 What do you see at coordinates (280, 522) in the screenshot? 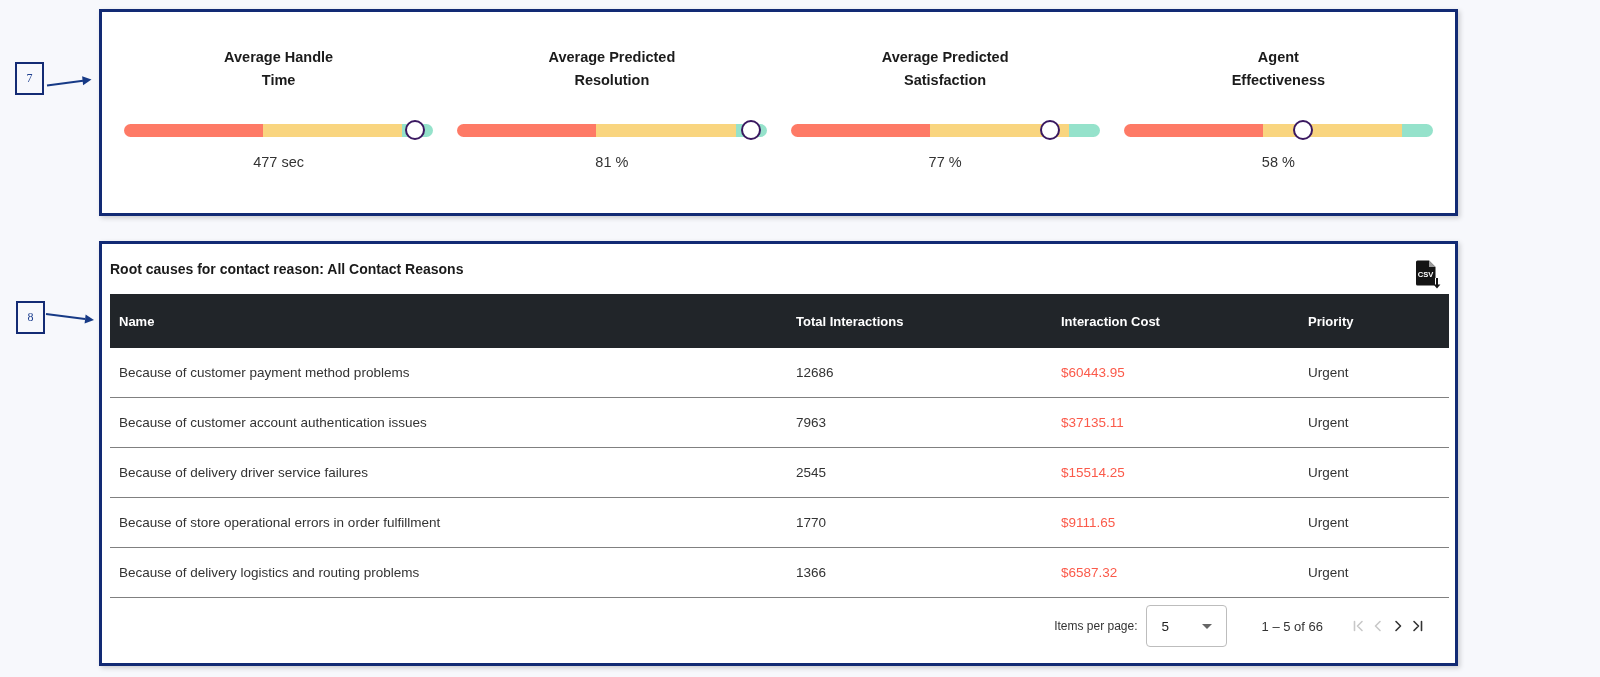
I see `table-cell-text: Because of store operational errors in order fulfillment` at bounding box center [280, 522].